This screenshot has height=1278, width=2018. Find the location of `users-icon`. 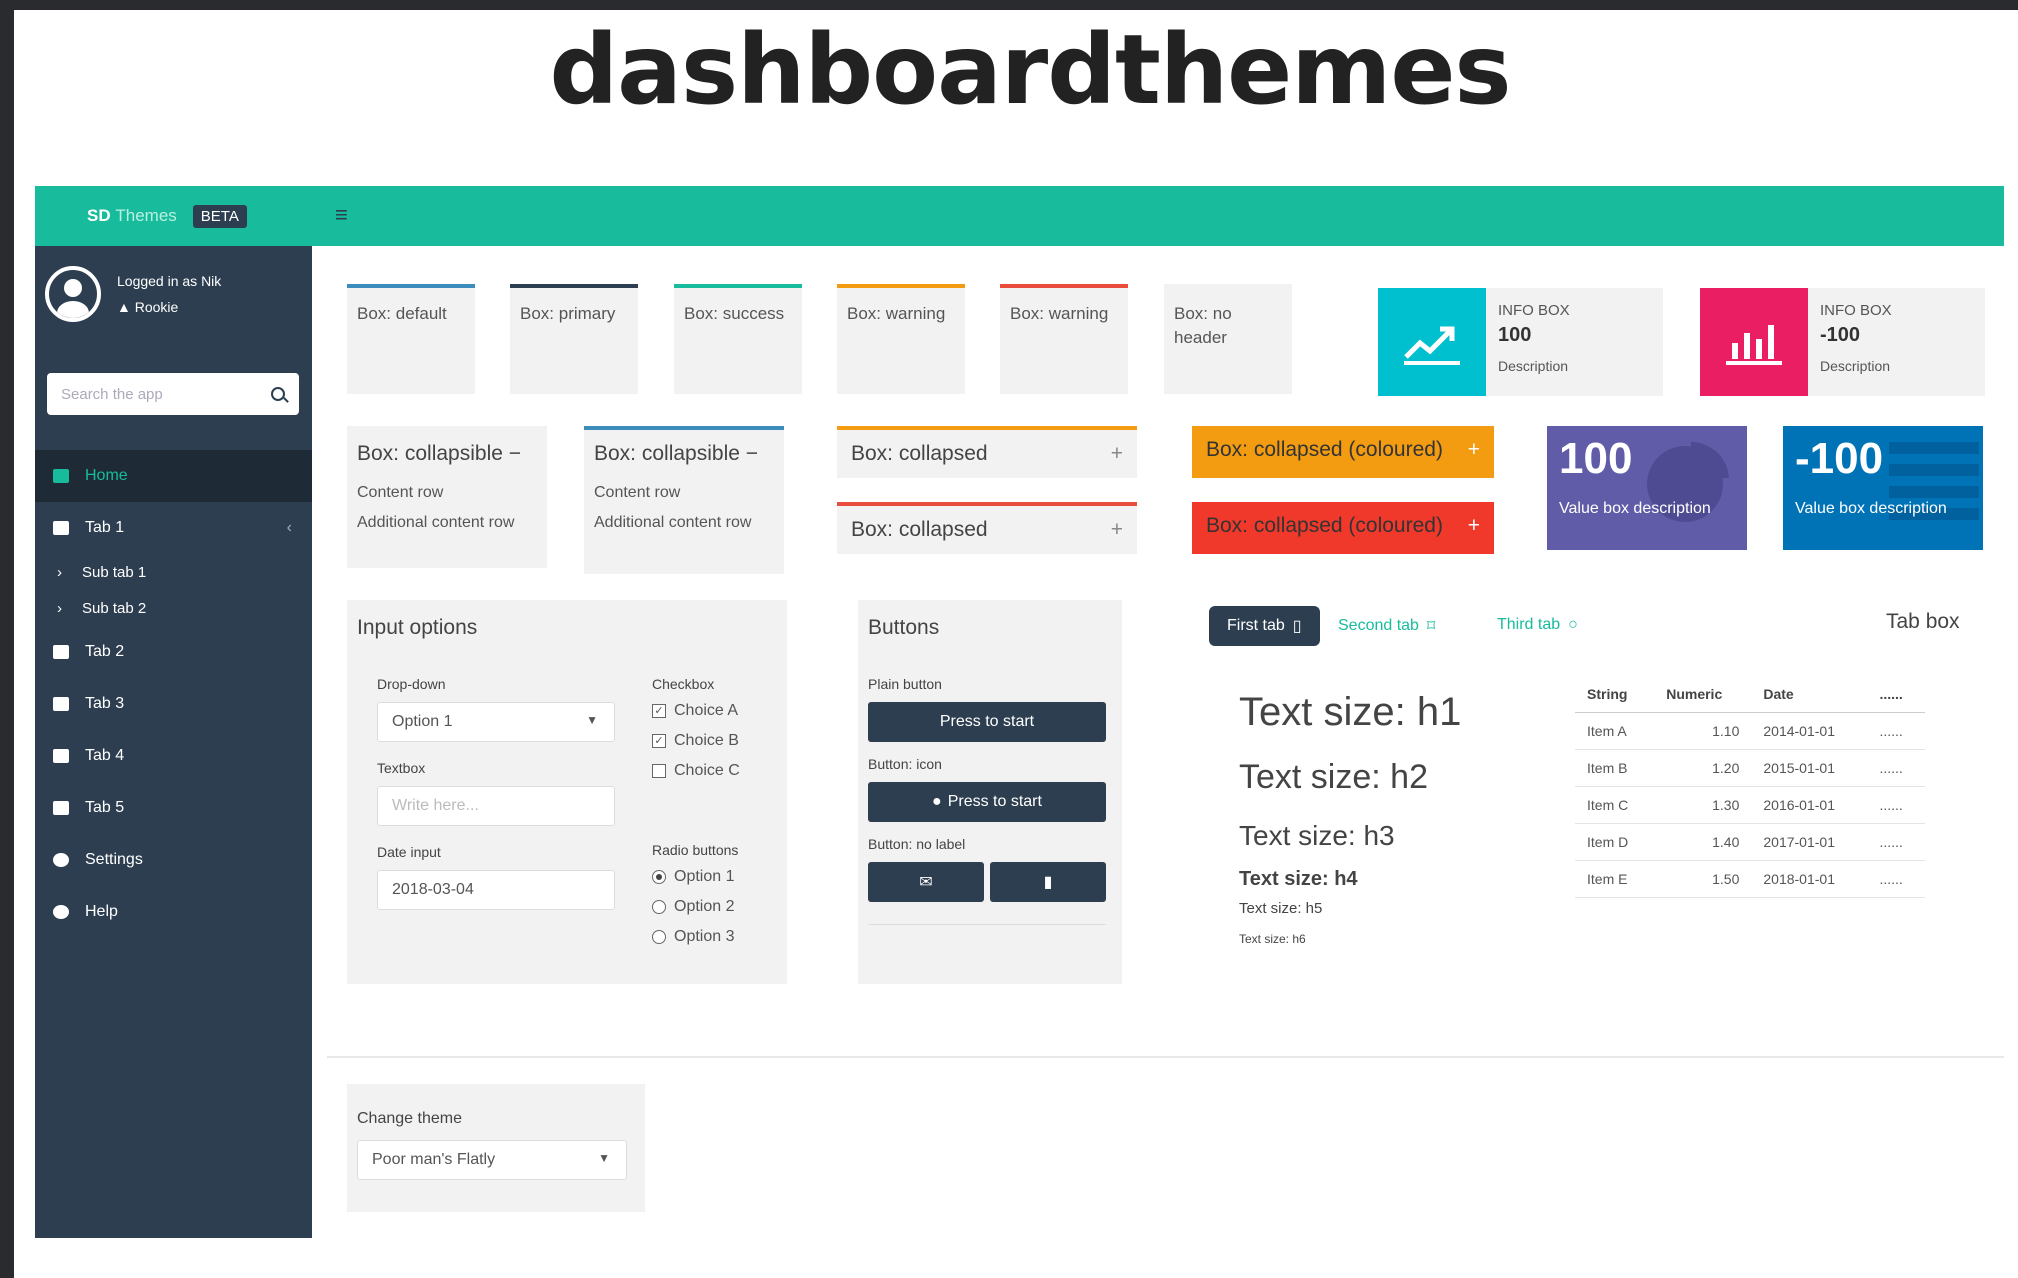

users-icon is located at coordinates (61, 528).